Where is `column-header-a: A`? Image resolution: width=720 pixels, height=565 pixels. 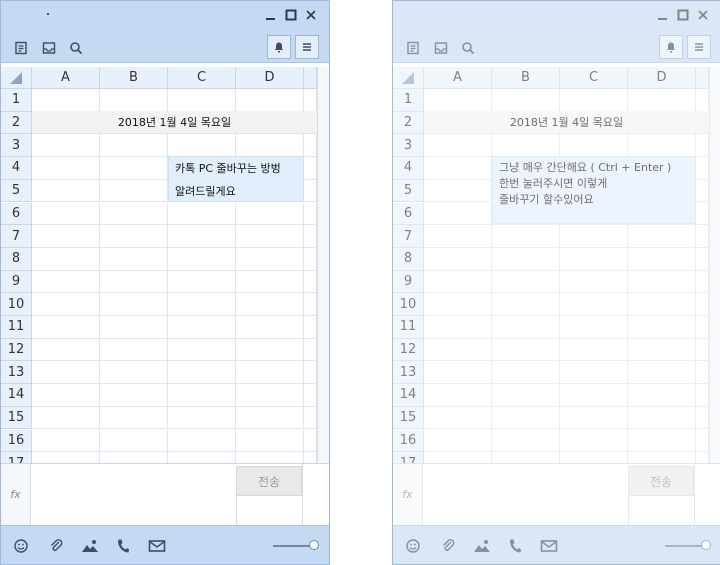 column-header-a: A is located at coordinates (66, 78).